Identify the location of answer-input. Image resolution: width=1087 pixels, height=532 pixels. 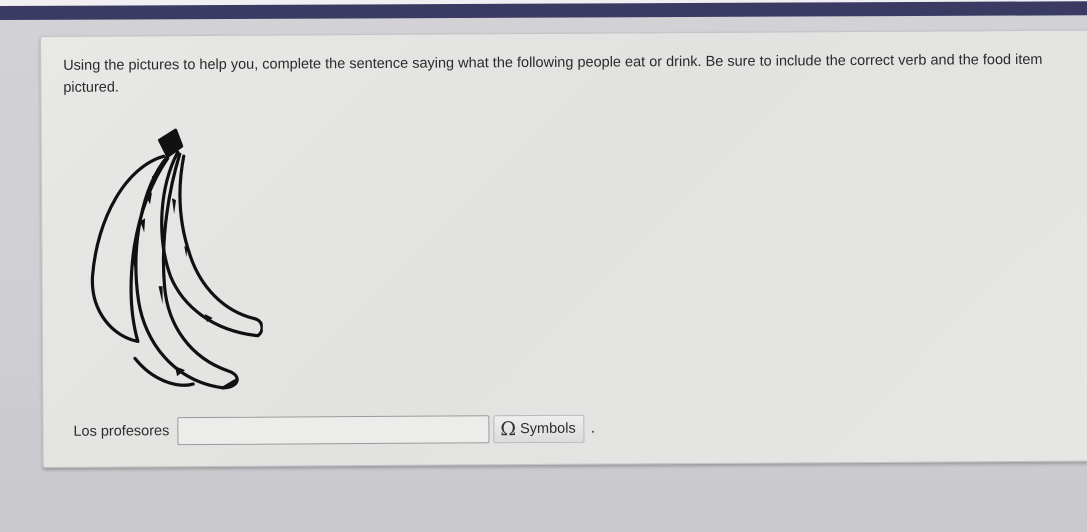
(333, 430).